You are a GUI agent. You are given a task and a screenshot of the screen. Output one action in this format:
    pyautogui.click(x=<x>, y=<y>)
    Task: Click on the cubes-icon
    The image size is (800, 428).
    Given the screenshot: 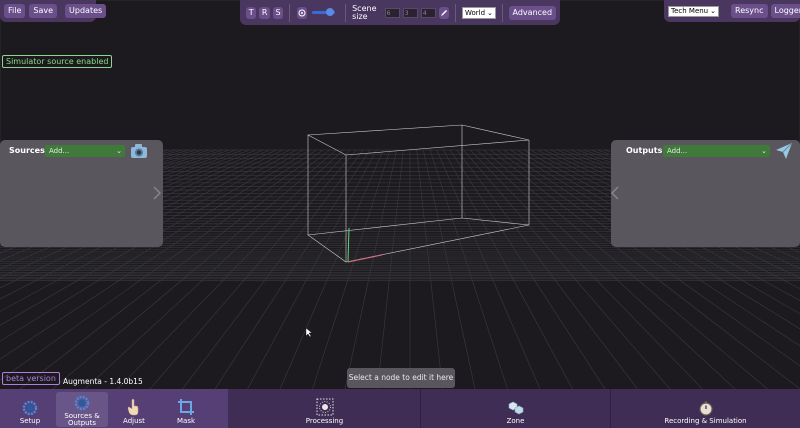 What is the action you would take?
    pyautogui.click(x=515, y=408)
    